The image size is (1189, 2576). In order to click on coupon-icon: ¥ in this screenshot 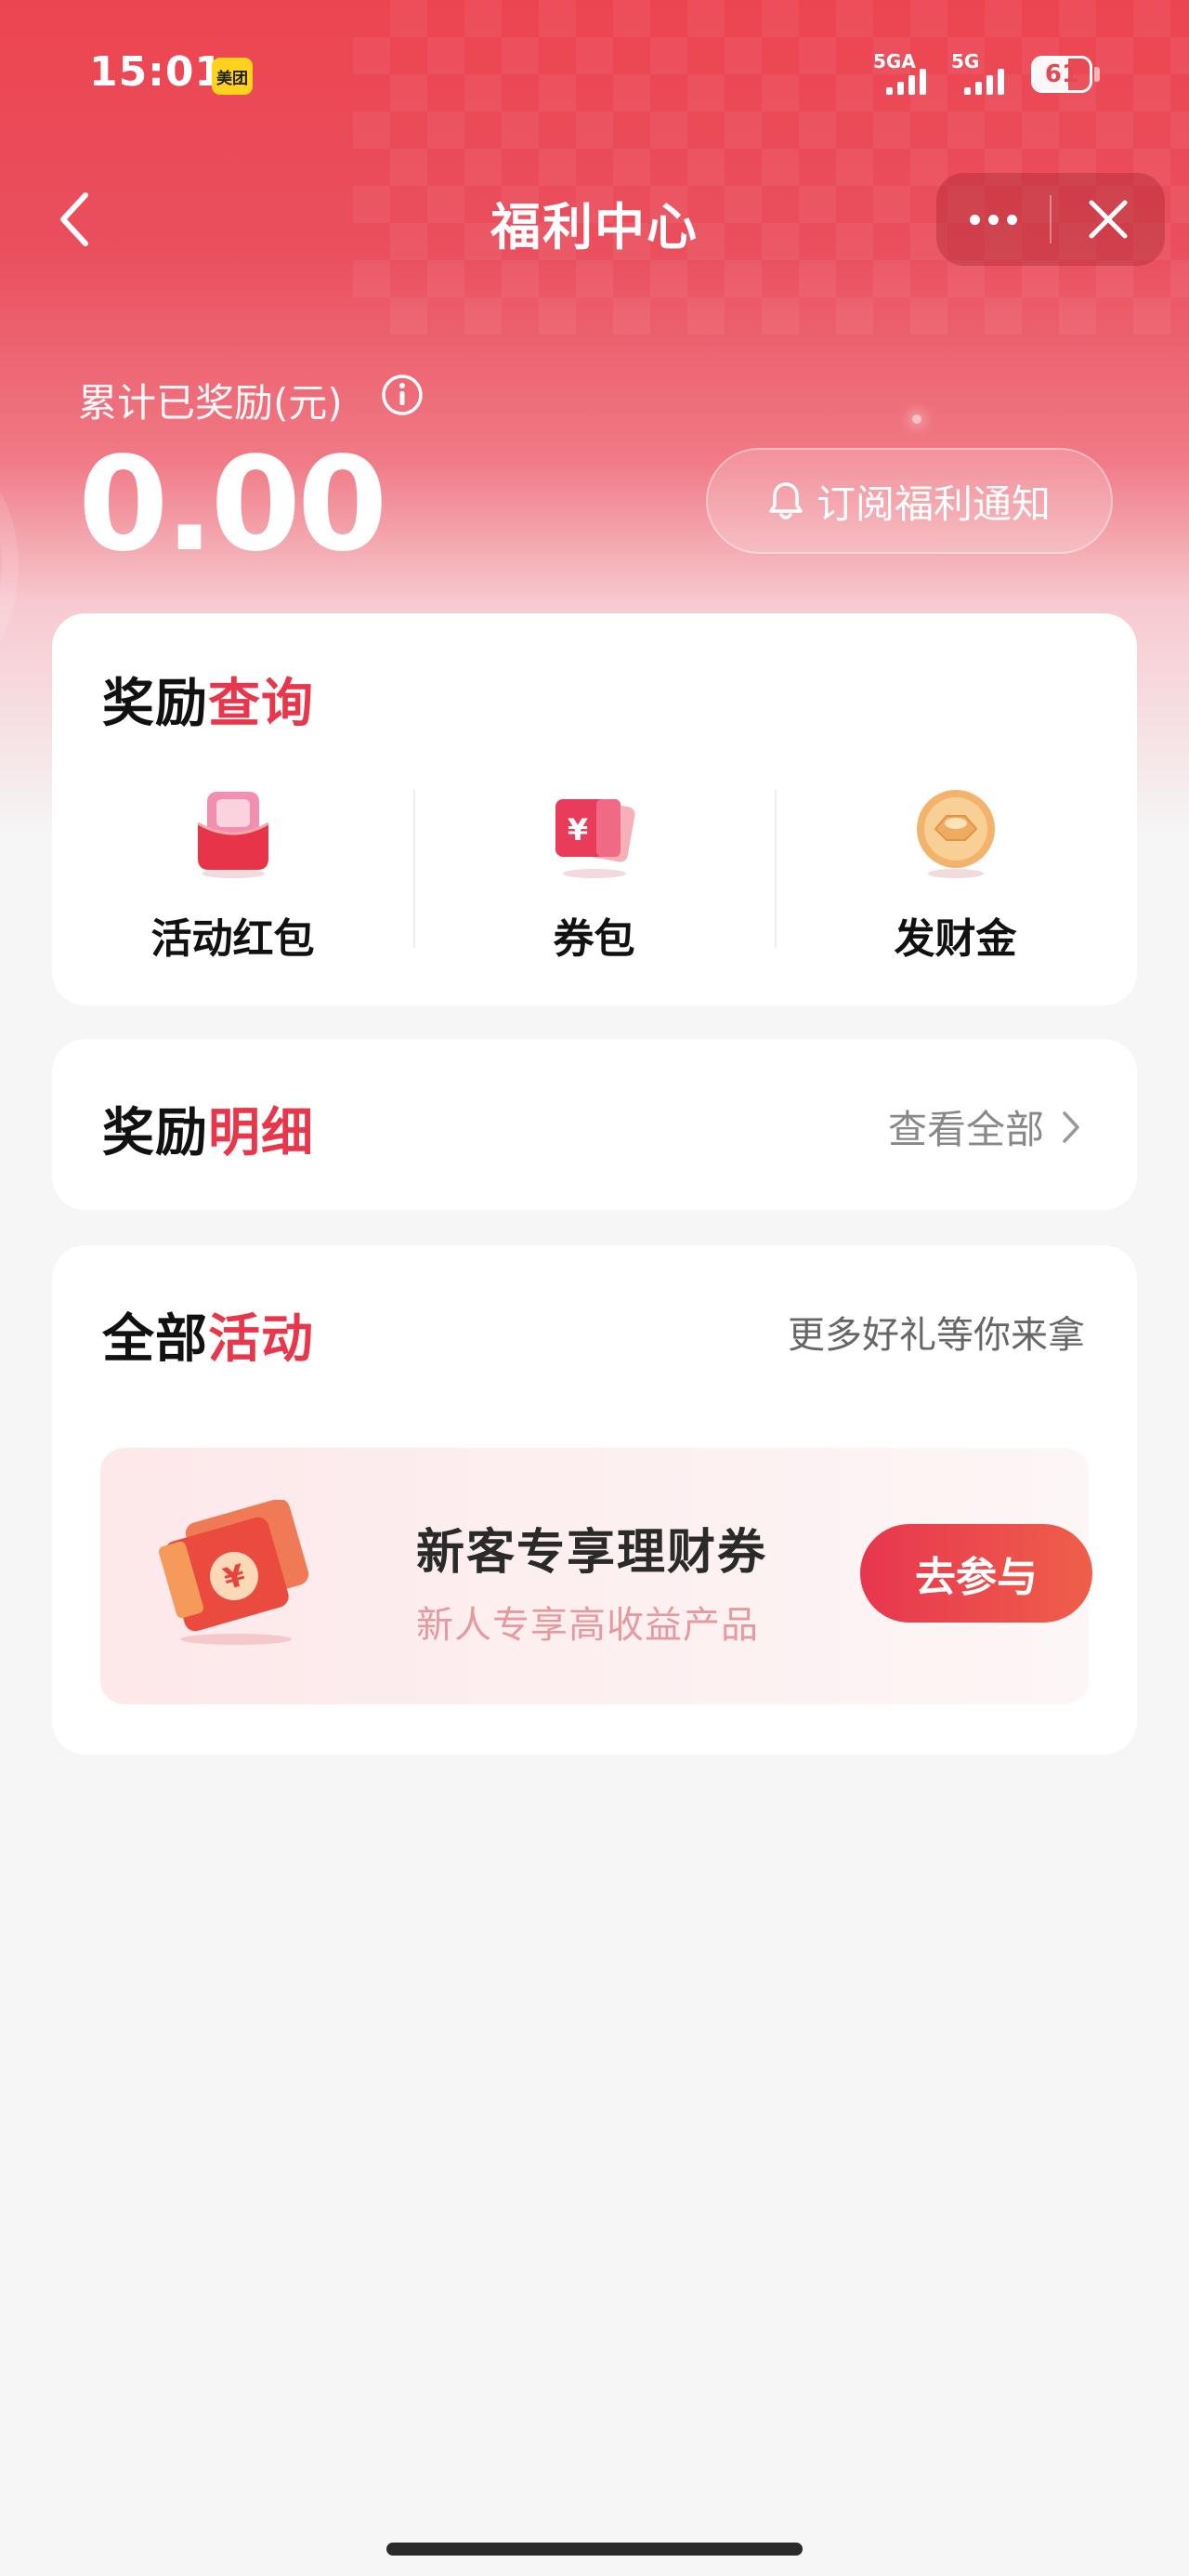, I will do `click(595, 838)`.